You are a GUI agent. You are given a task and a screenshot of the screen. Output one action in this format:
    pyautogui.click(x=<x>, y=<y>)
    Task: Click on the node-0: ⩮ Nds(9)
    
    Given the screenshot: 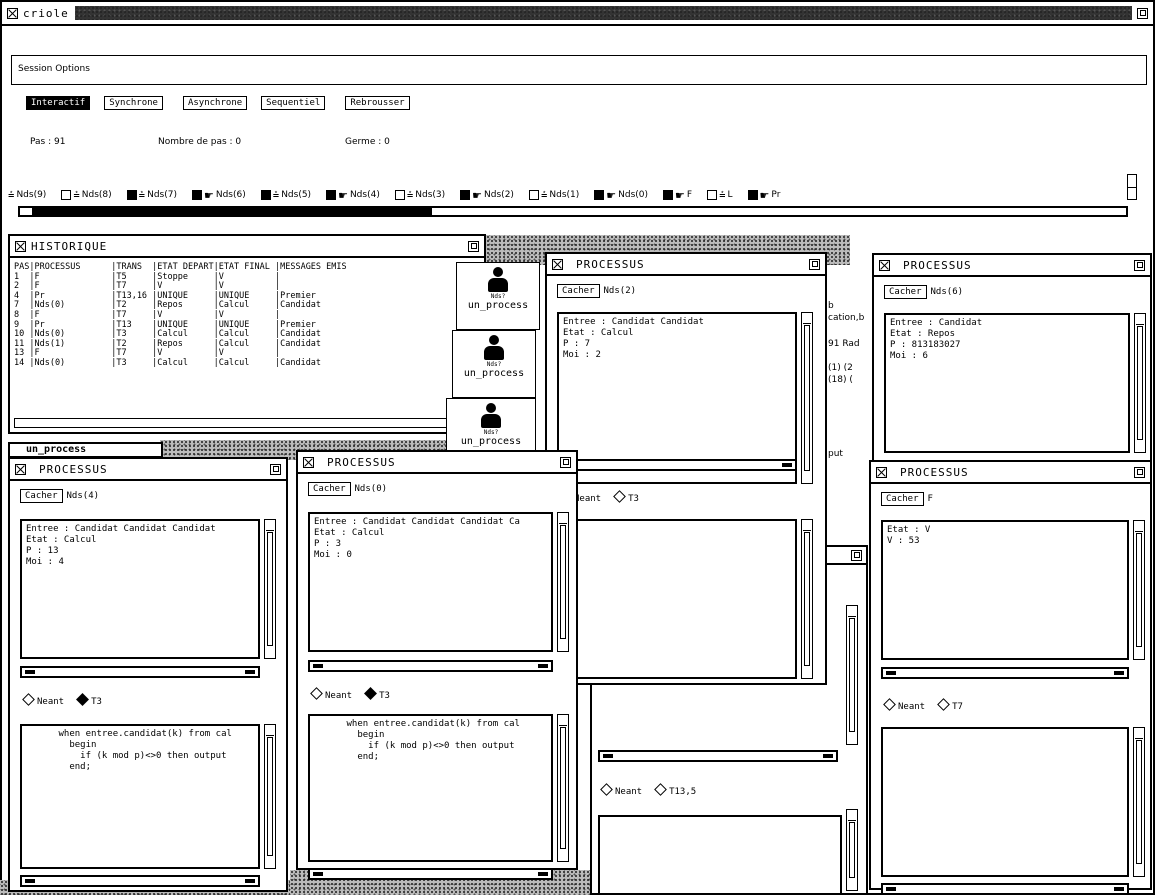 What is the action you would take?
    pyautogui.click(x=27, y=195)
    